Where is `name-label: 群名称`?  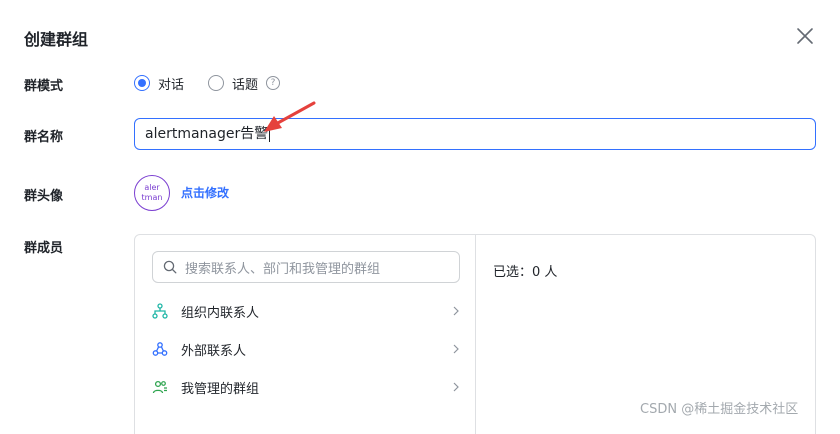 name-label: 群名称 is located at coordinates (44, 137).